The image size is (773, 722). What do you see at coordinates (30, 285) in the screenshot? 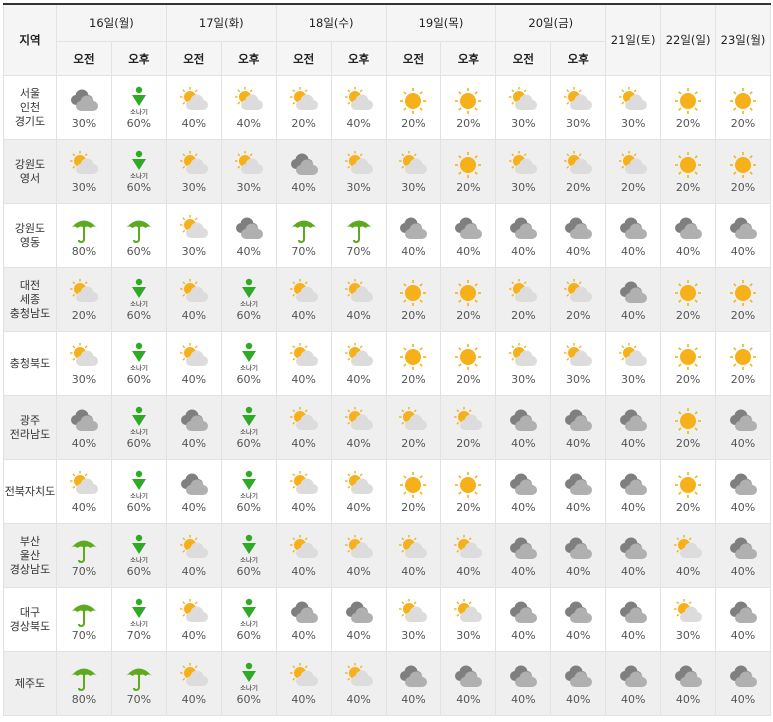
I see `region-name-line: 대전` at bounding box center [30, 285].